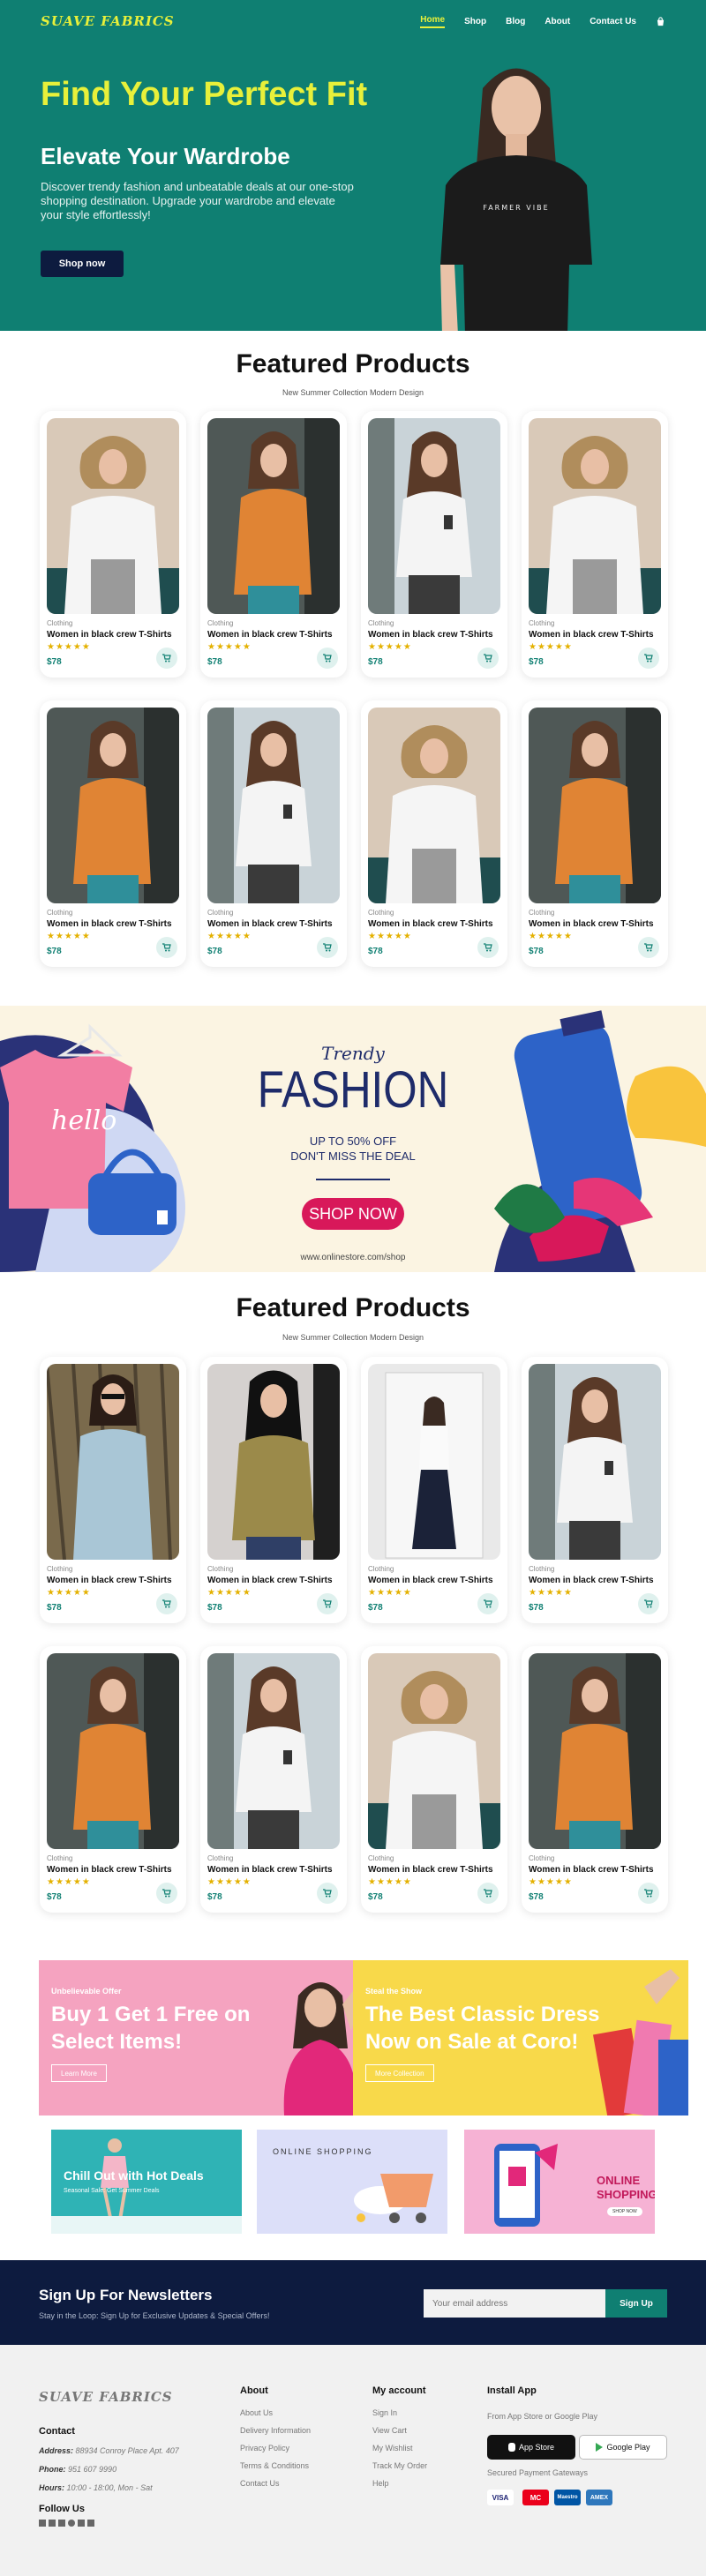  I want to click on footer-link-about-us: About Us, so click(256, 2413).